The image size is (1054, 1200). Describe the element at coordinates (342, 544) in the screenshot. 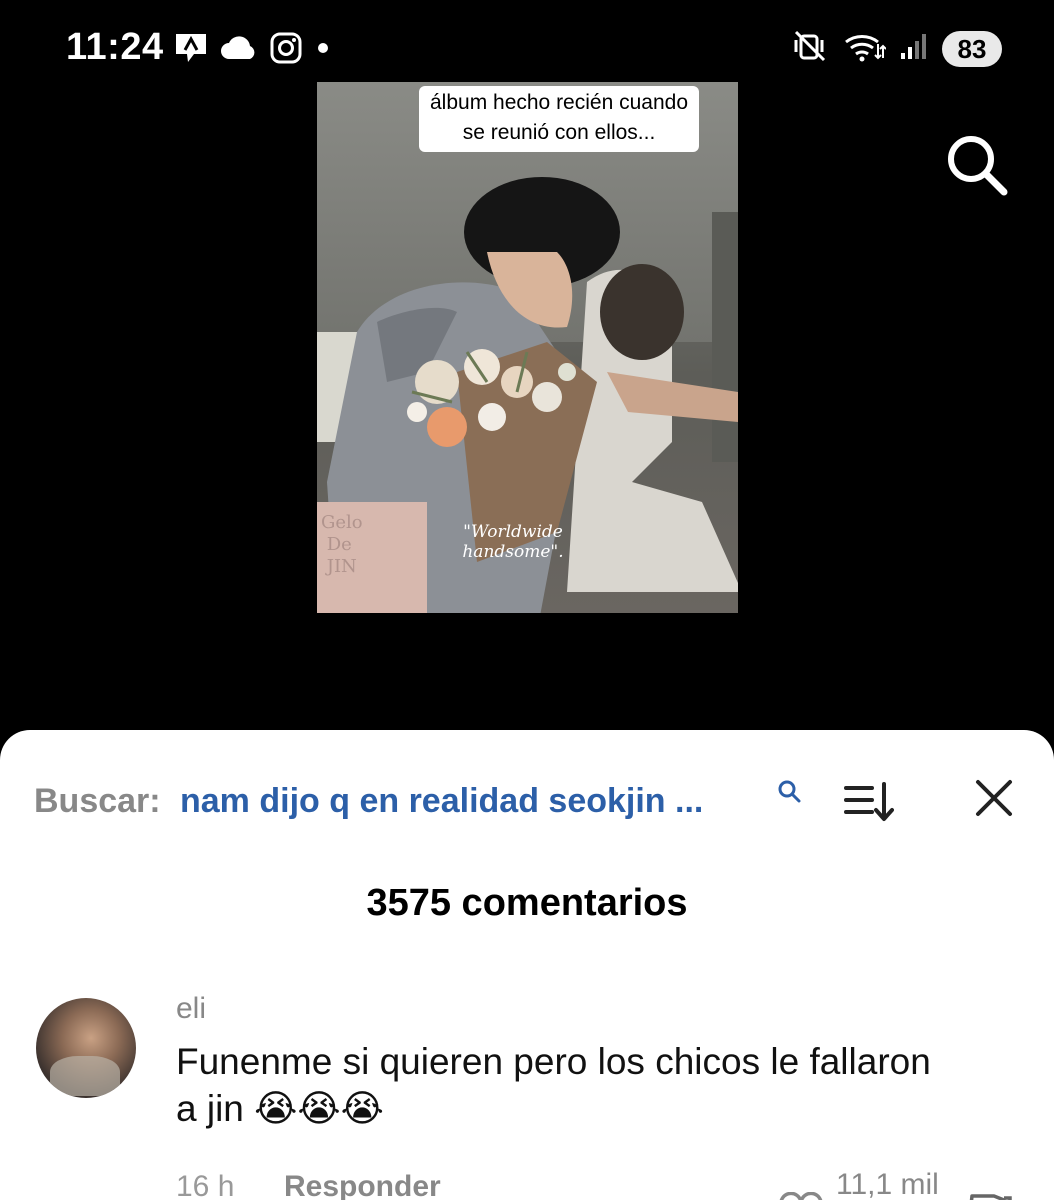

I see `bag-print-text: Gelo De JIN` at that location.